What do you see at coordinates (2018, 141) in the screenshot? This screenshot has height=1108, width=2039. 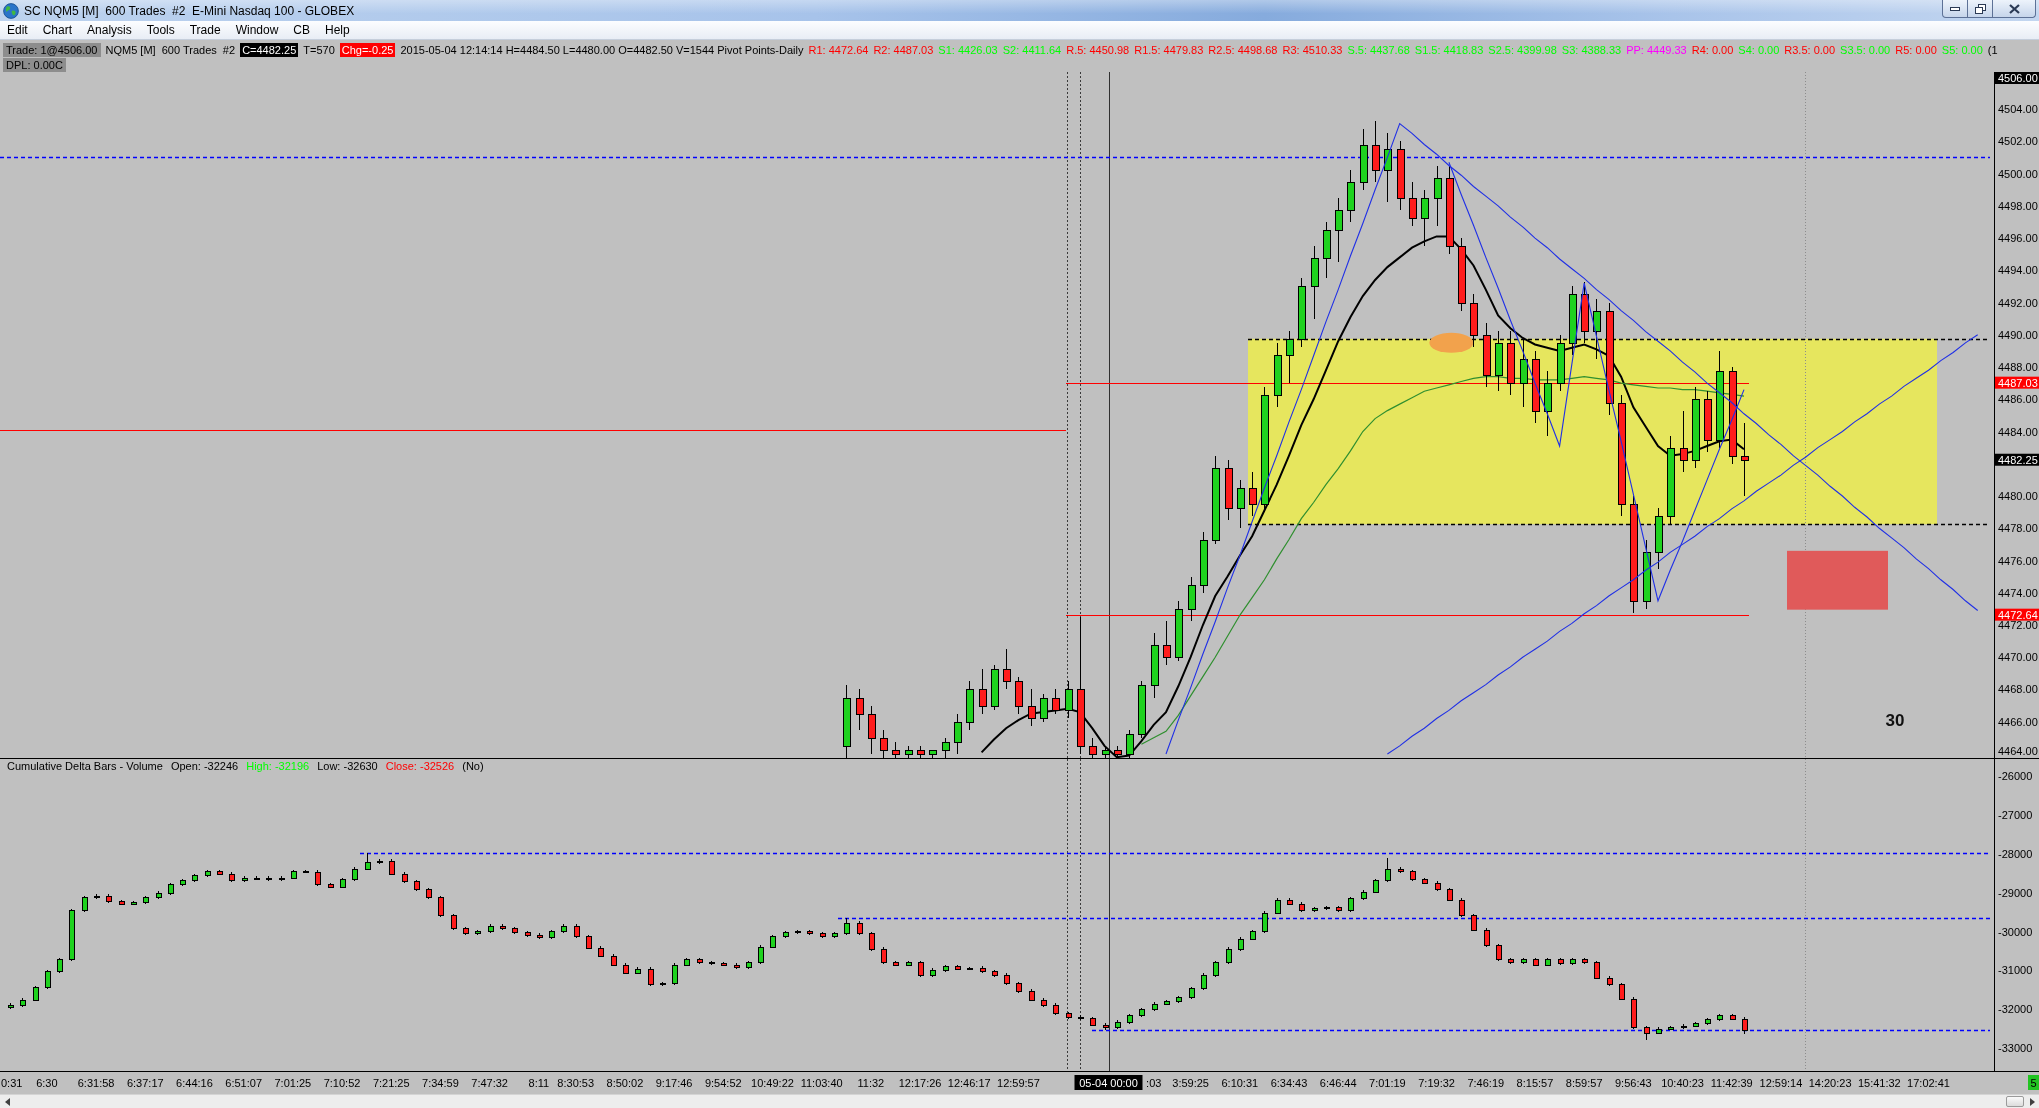 I see `axis-label: 4502.00` at bounding box center [2018, 141].